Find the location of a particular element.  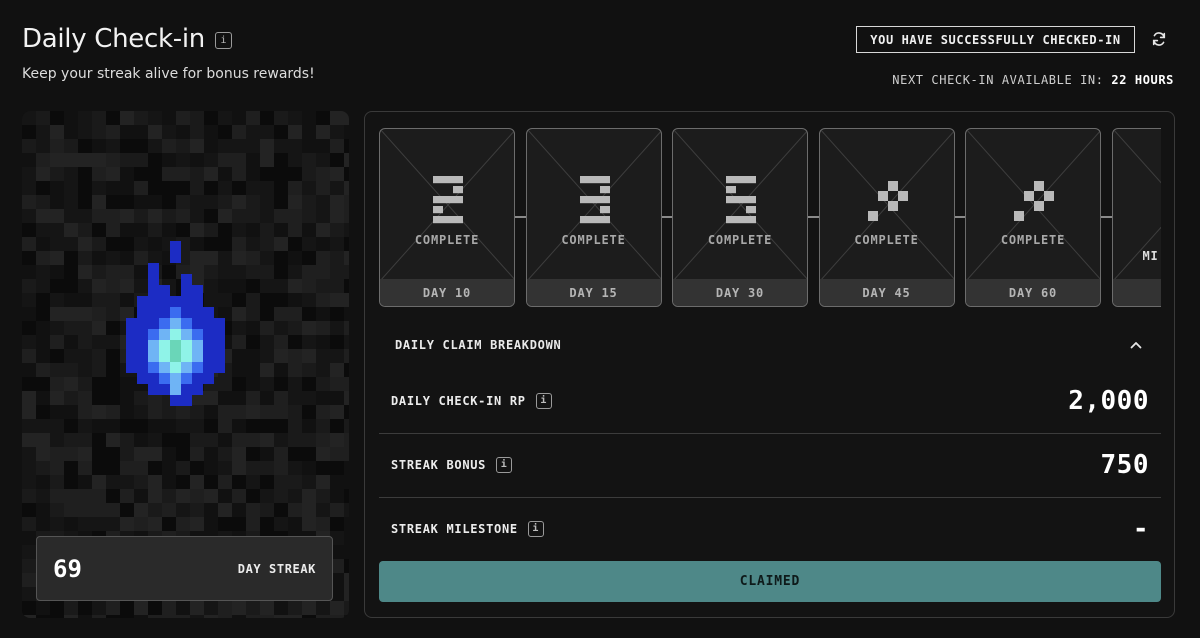

milestone-card: COMPLETE DAY 60 is located at coordinates (1033, 217).